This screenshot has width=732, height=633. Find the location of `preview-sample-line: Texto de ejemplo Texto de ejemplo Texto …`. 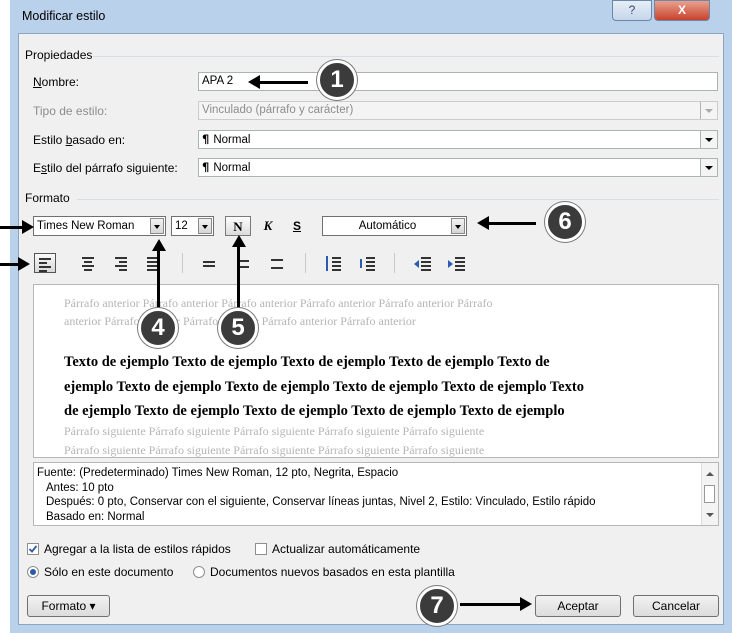

preview-sample-line: Texto de ejemplo Texto de ejemplo Texto … is located at coordinates (307, 362).